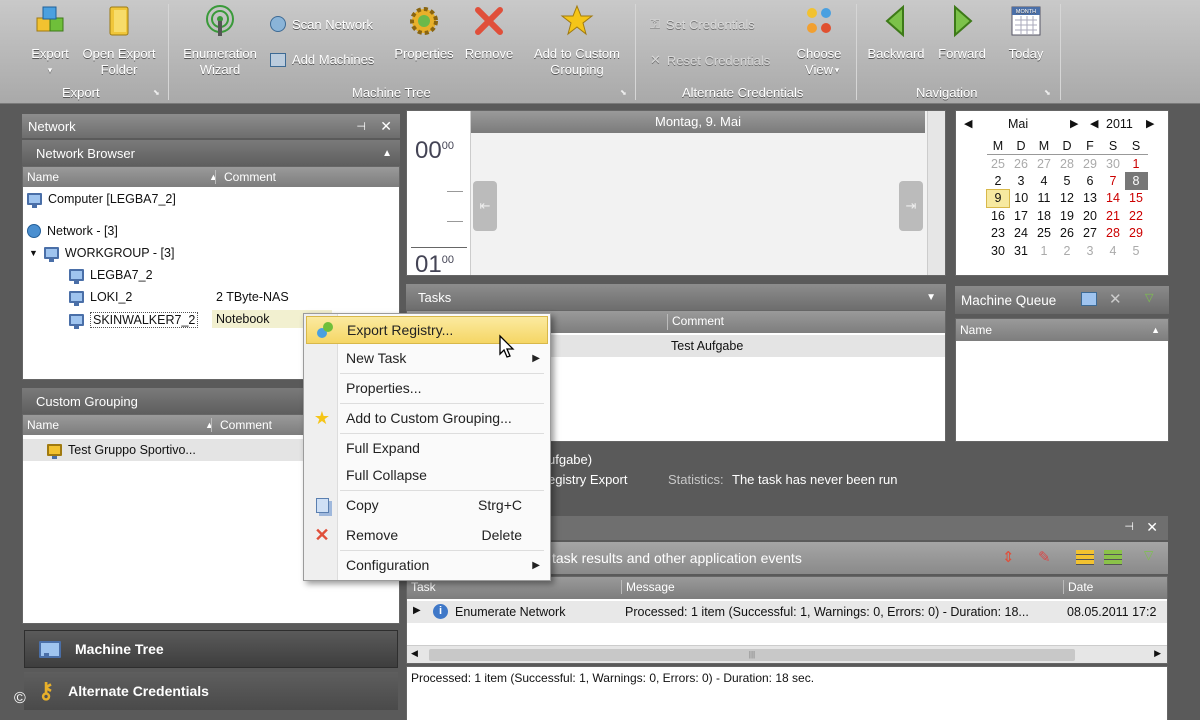 Image resolution: width=1200 pixels, height=720 pixels. Describe the element at coordinates (998, 216) in the screenshot. I see `calendar-day: 16` at that location.